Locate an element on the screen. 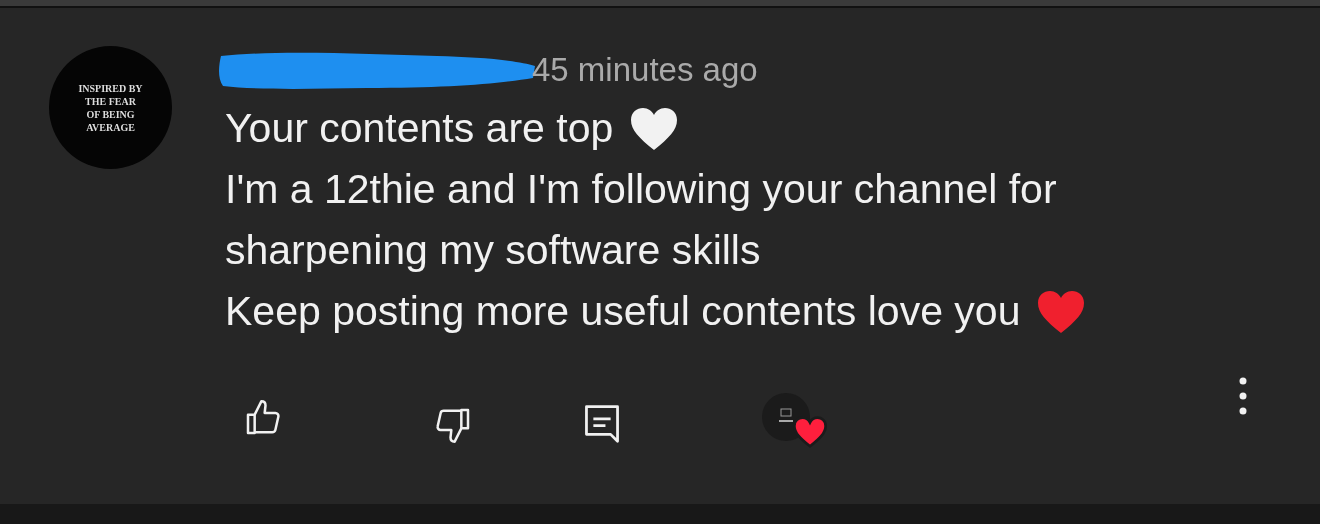 The height and width of the screenshot is (524, 1320). avatar-text: INSPIRED BY is located at coordinates (110, 88).